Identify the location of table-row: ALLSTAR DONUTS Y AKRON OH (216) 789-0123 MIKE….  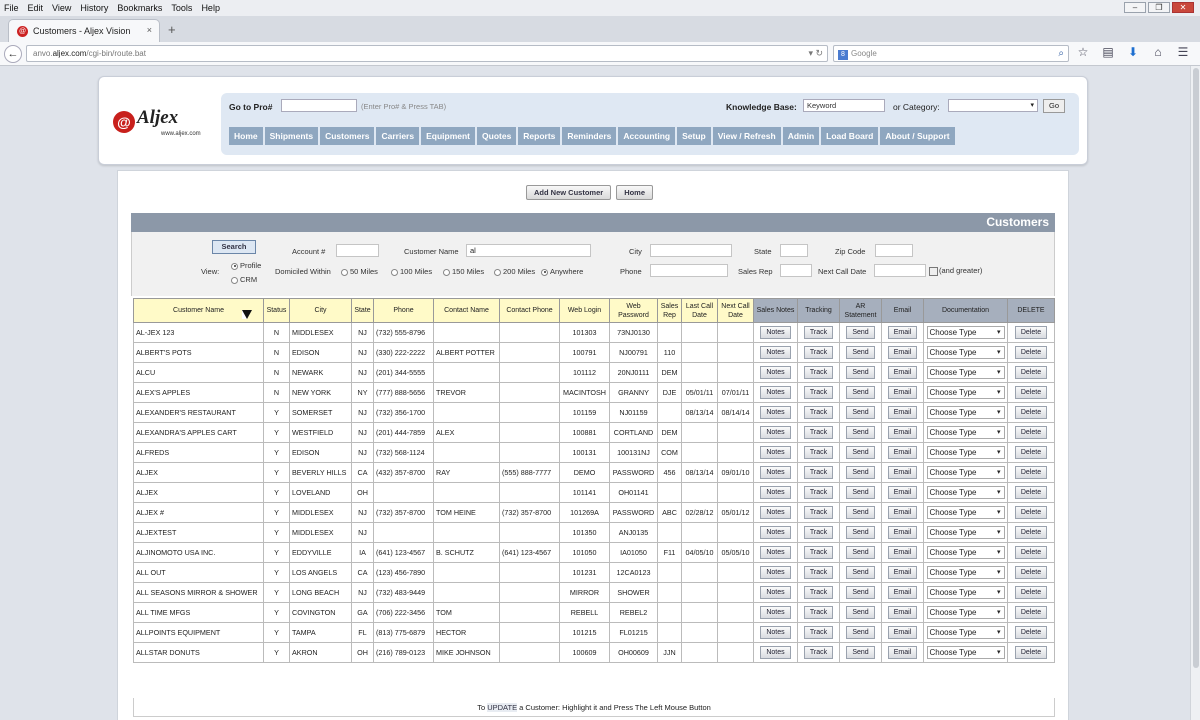
(594, 652).